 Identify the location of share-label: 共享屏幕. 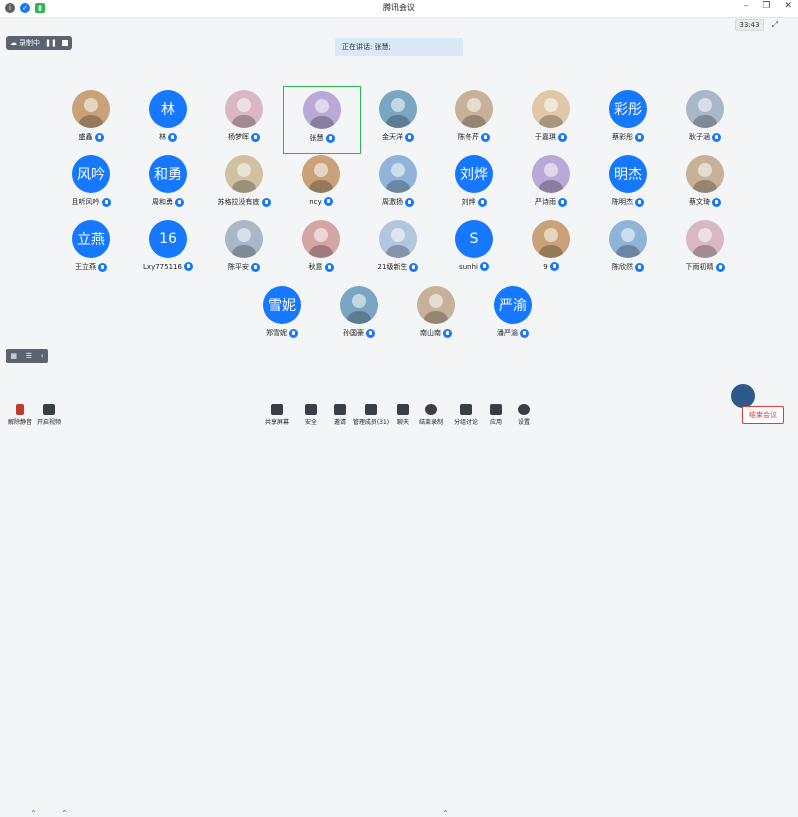
(276, 422).